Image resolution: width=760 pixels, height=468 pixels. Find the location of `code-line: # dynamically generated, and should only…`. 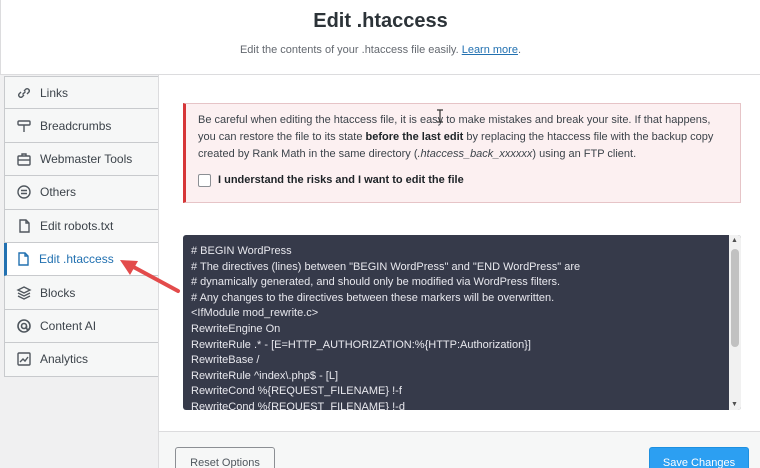

code-line: # dynamically generated, and should only… is located at coordinates (462, 283).